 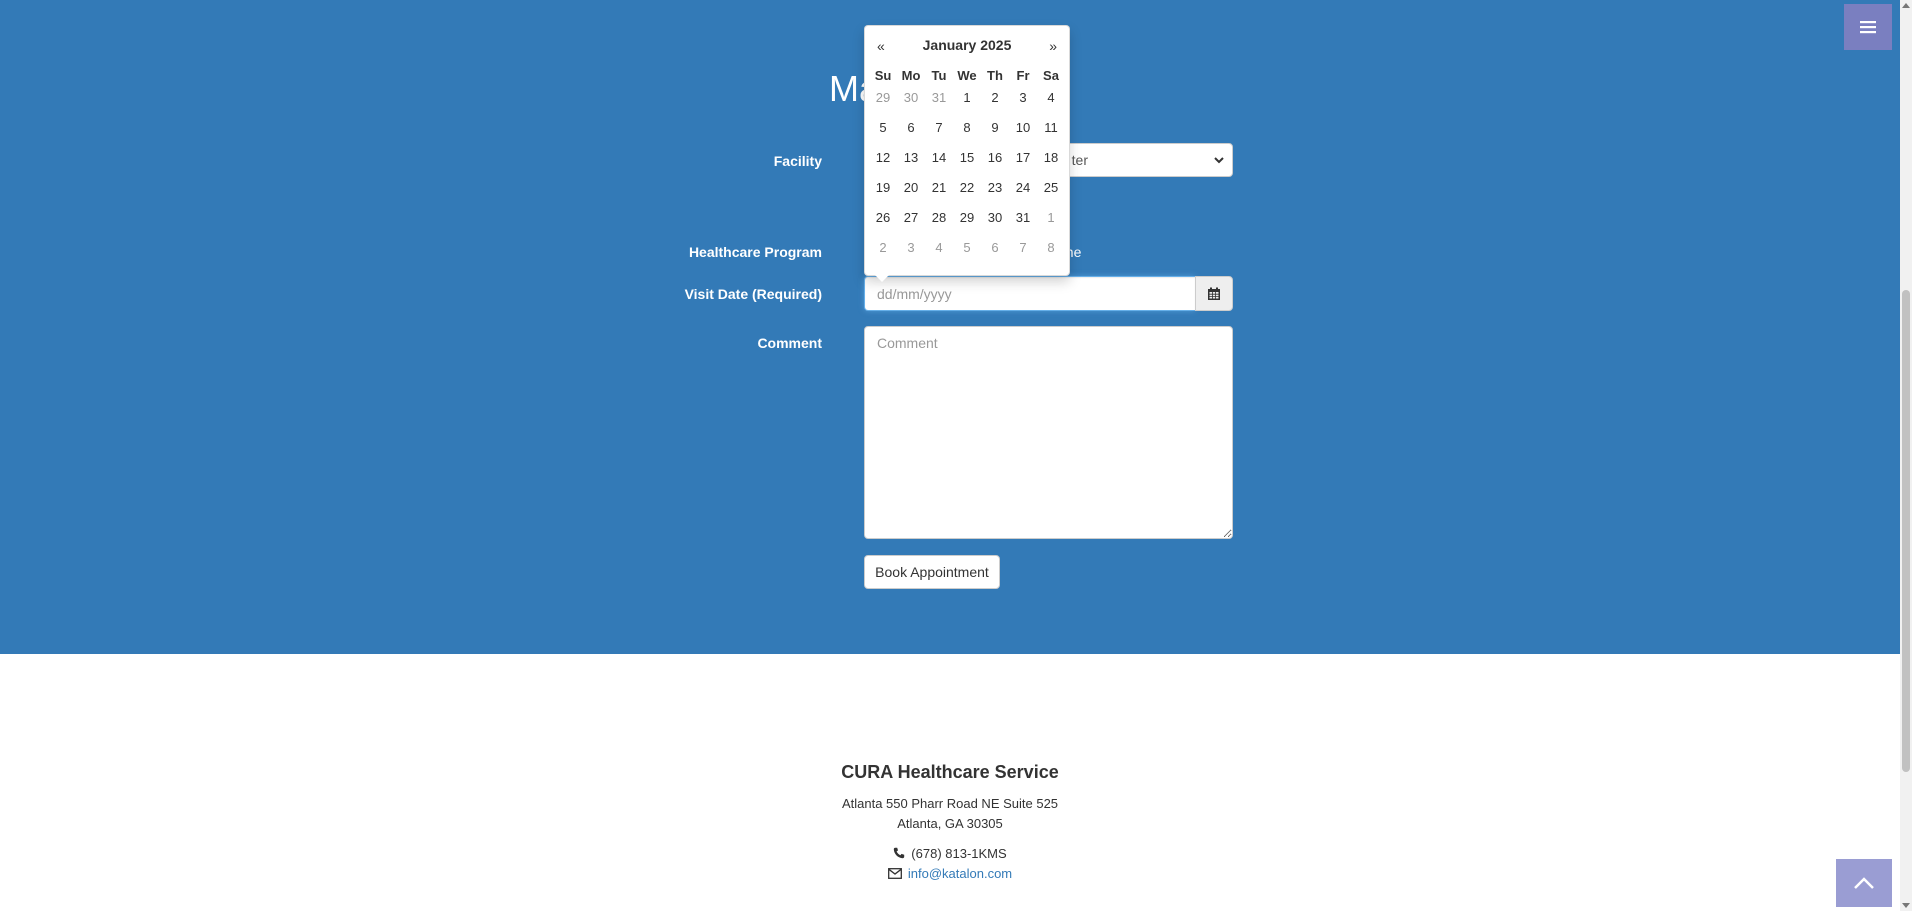 What do you see at coordinates (911, 158) in the screenshot?
I see `datepicker-day: 13` at bounding box center [911, 158].